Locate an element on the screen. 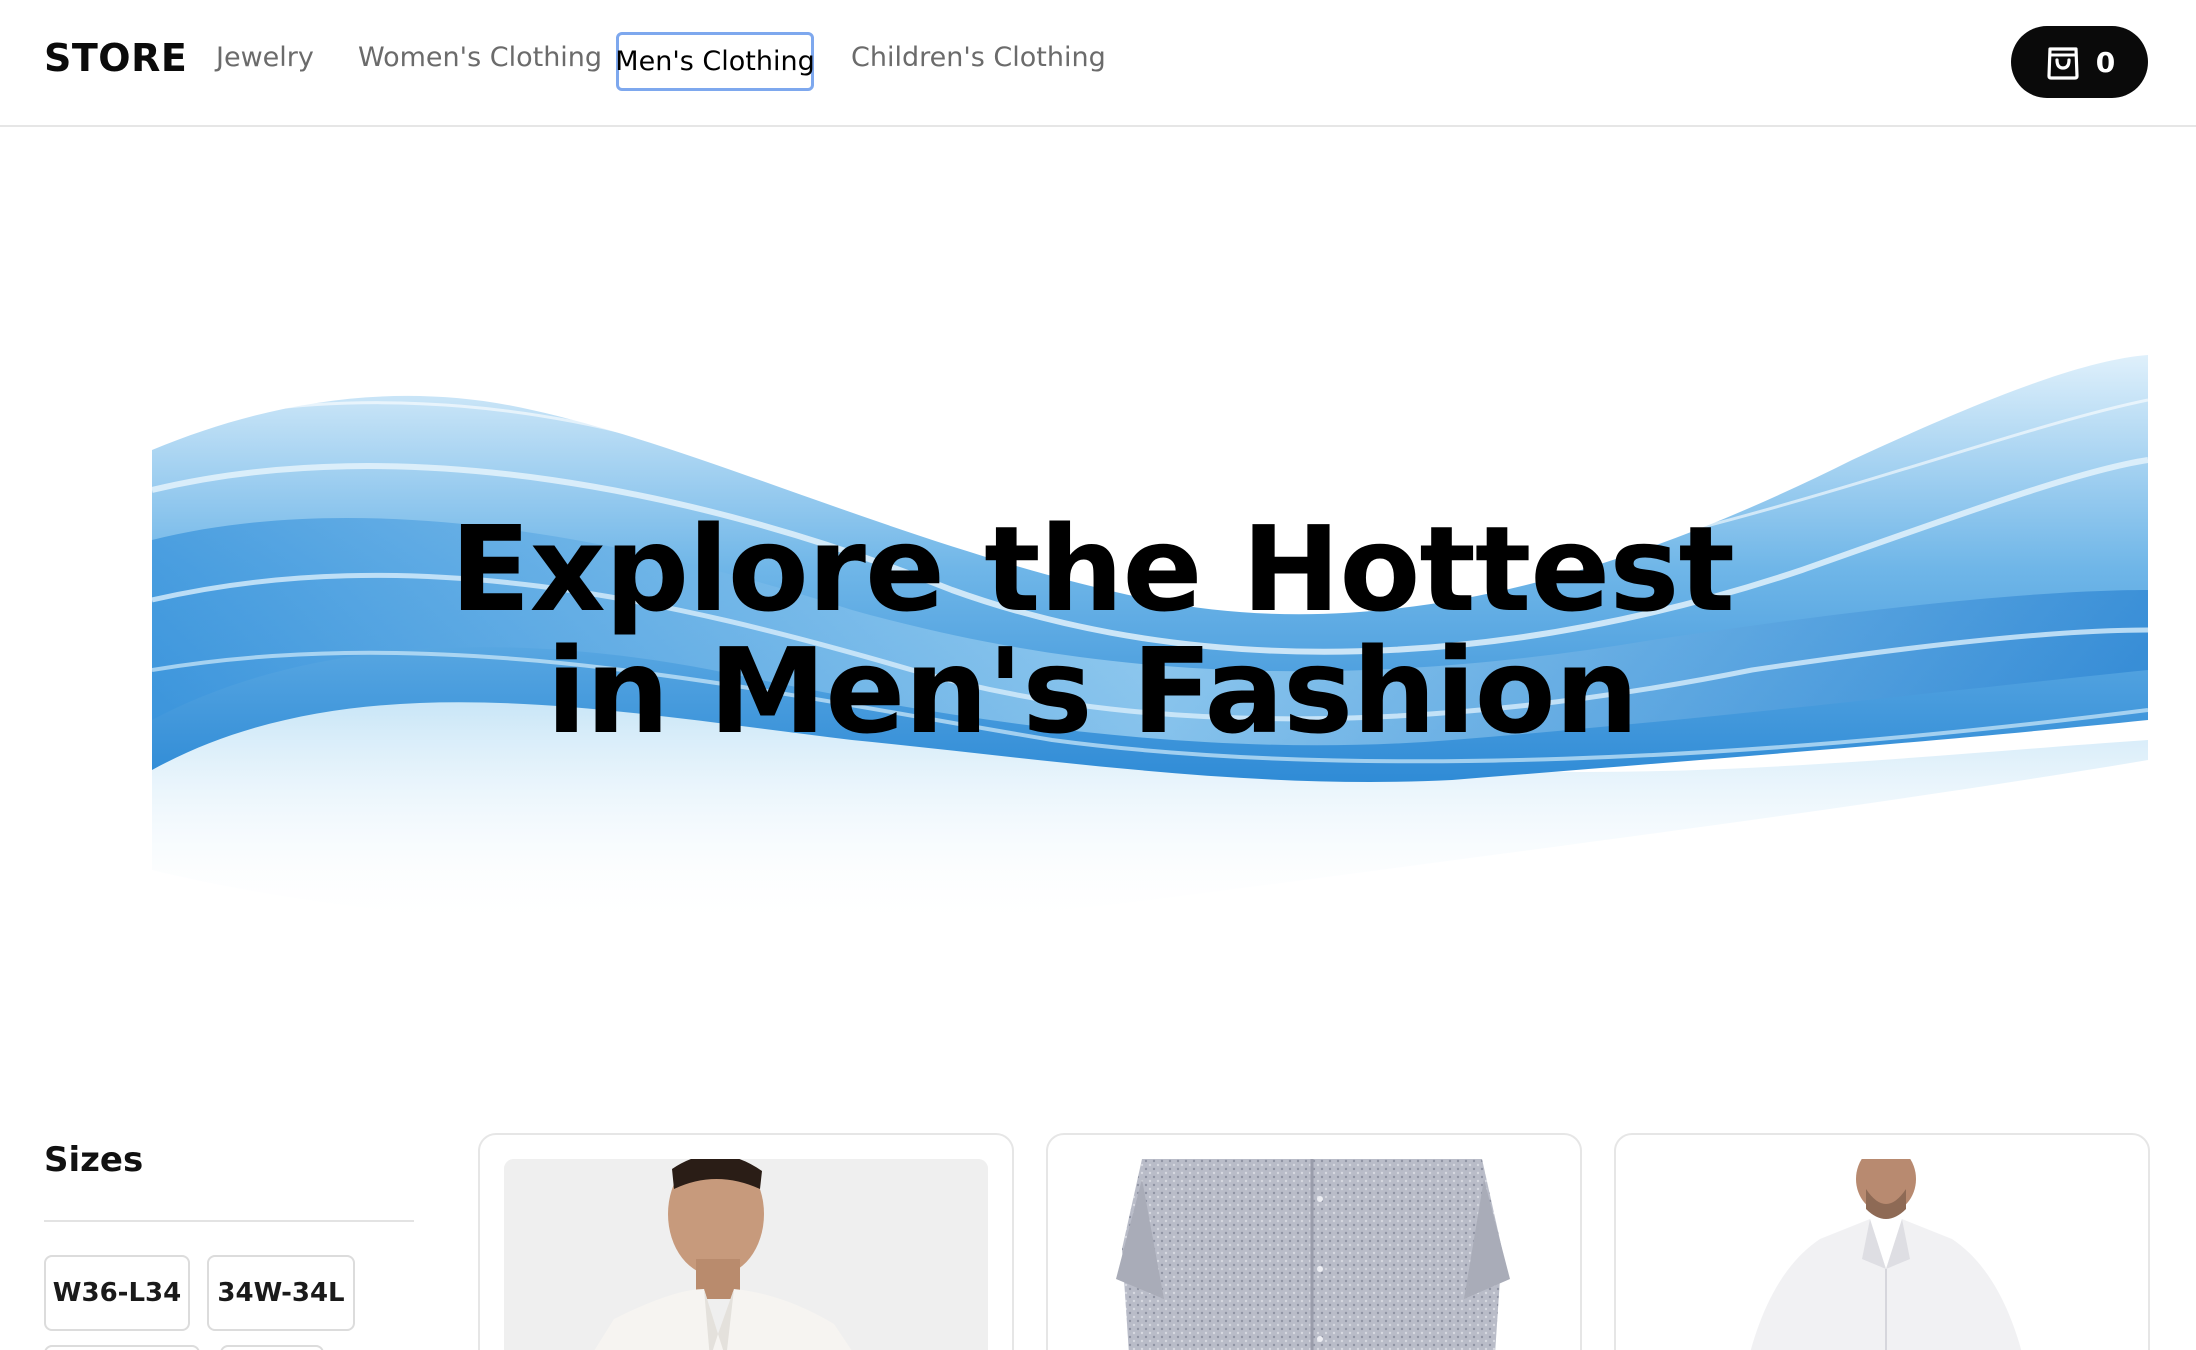  nav-link-jewelry: Jewelry is located at coordinates (265, 57).